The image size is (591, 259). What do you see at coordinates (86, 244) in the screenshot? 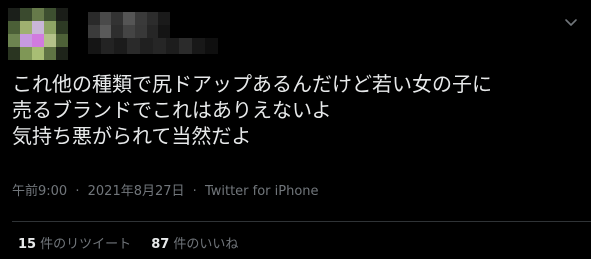
I see `retweets-label: 件のリツイート` at bounding box center [86, 244].